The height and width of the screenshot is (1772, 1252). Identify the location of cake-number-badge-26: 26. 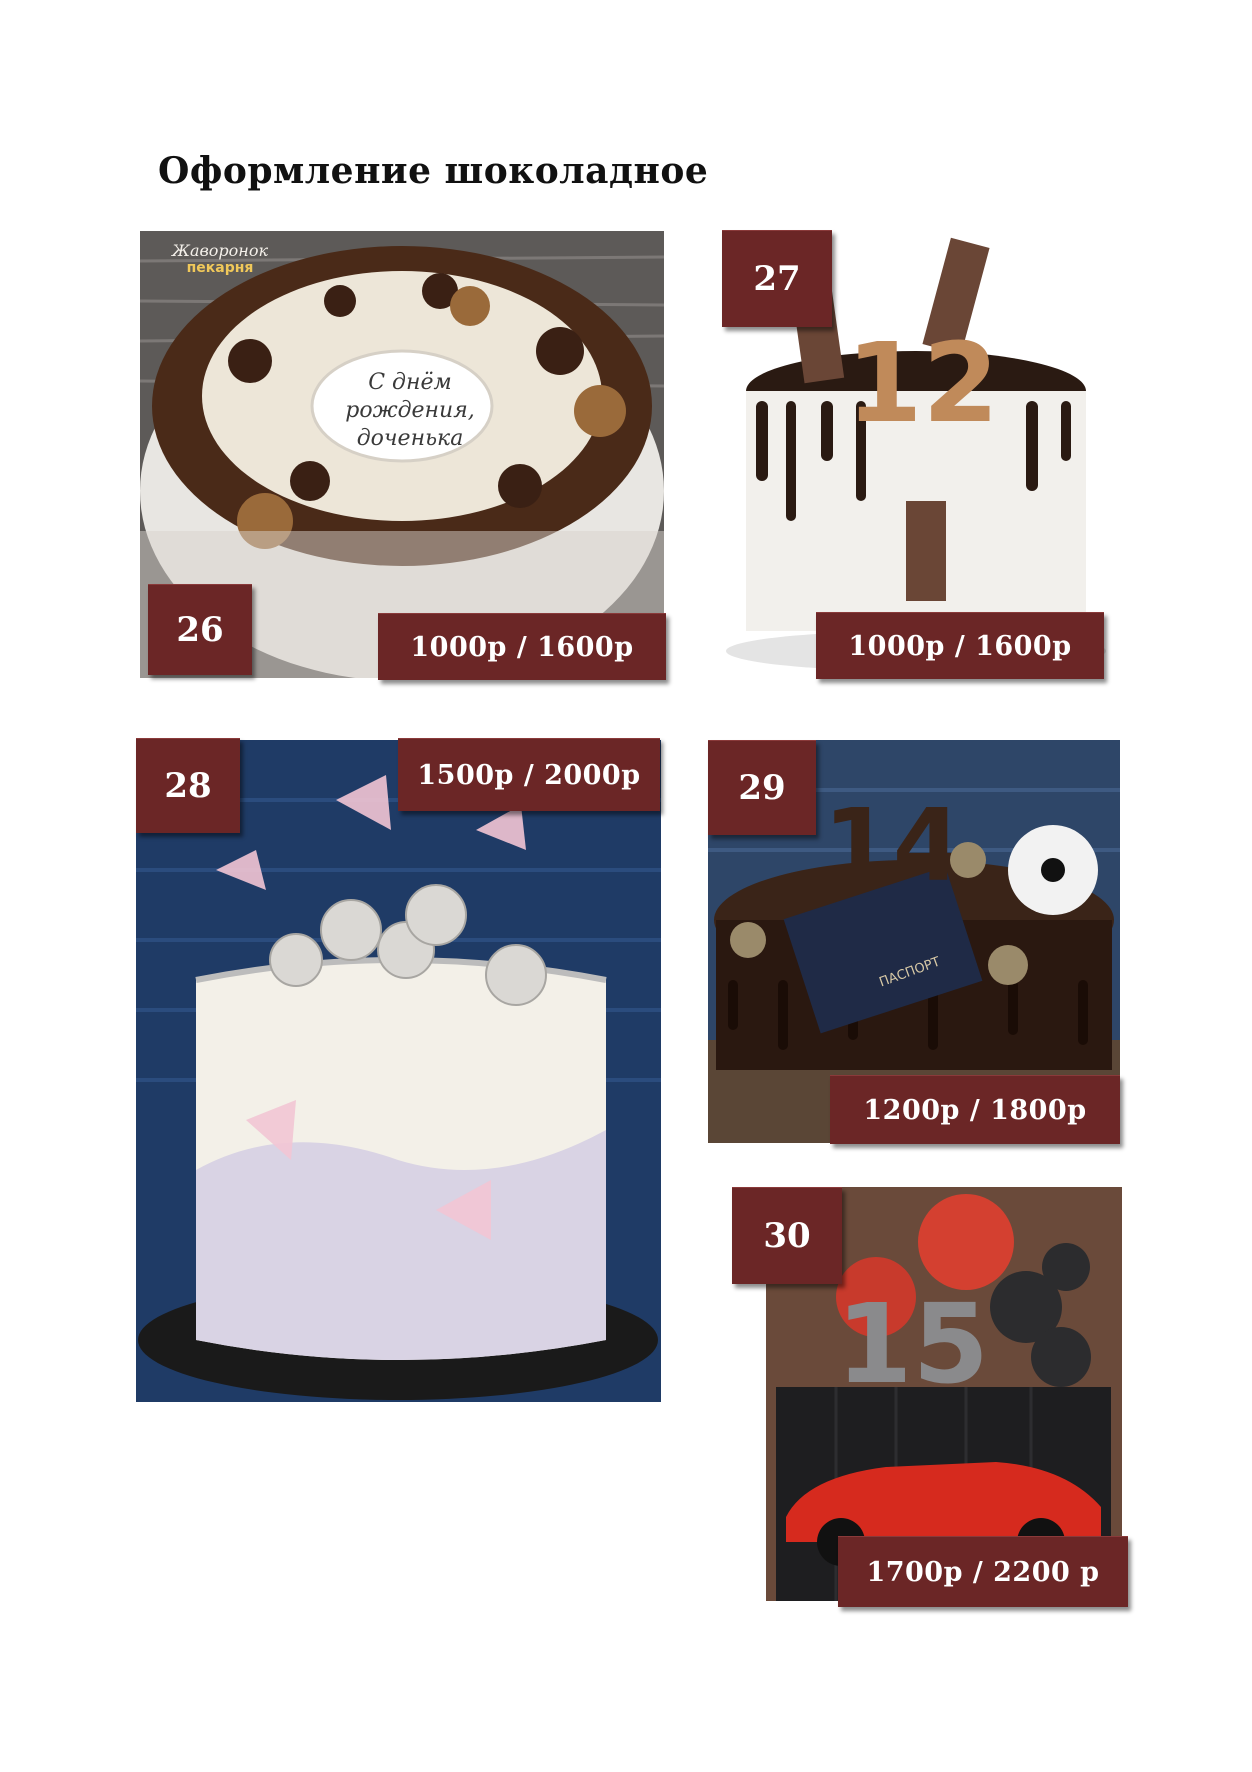
(200, 629).